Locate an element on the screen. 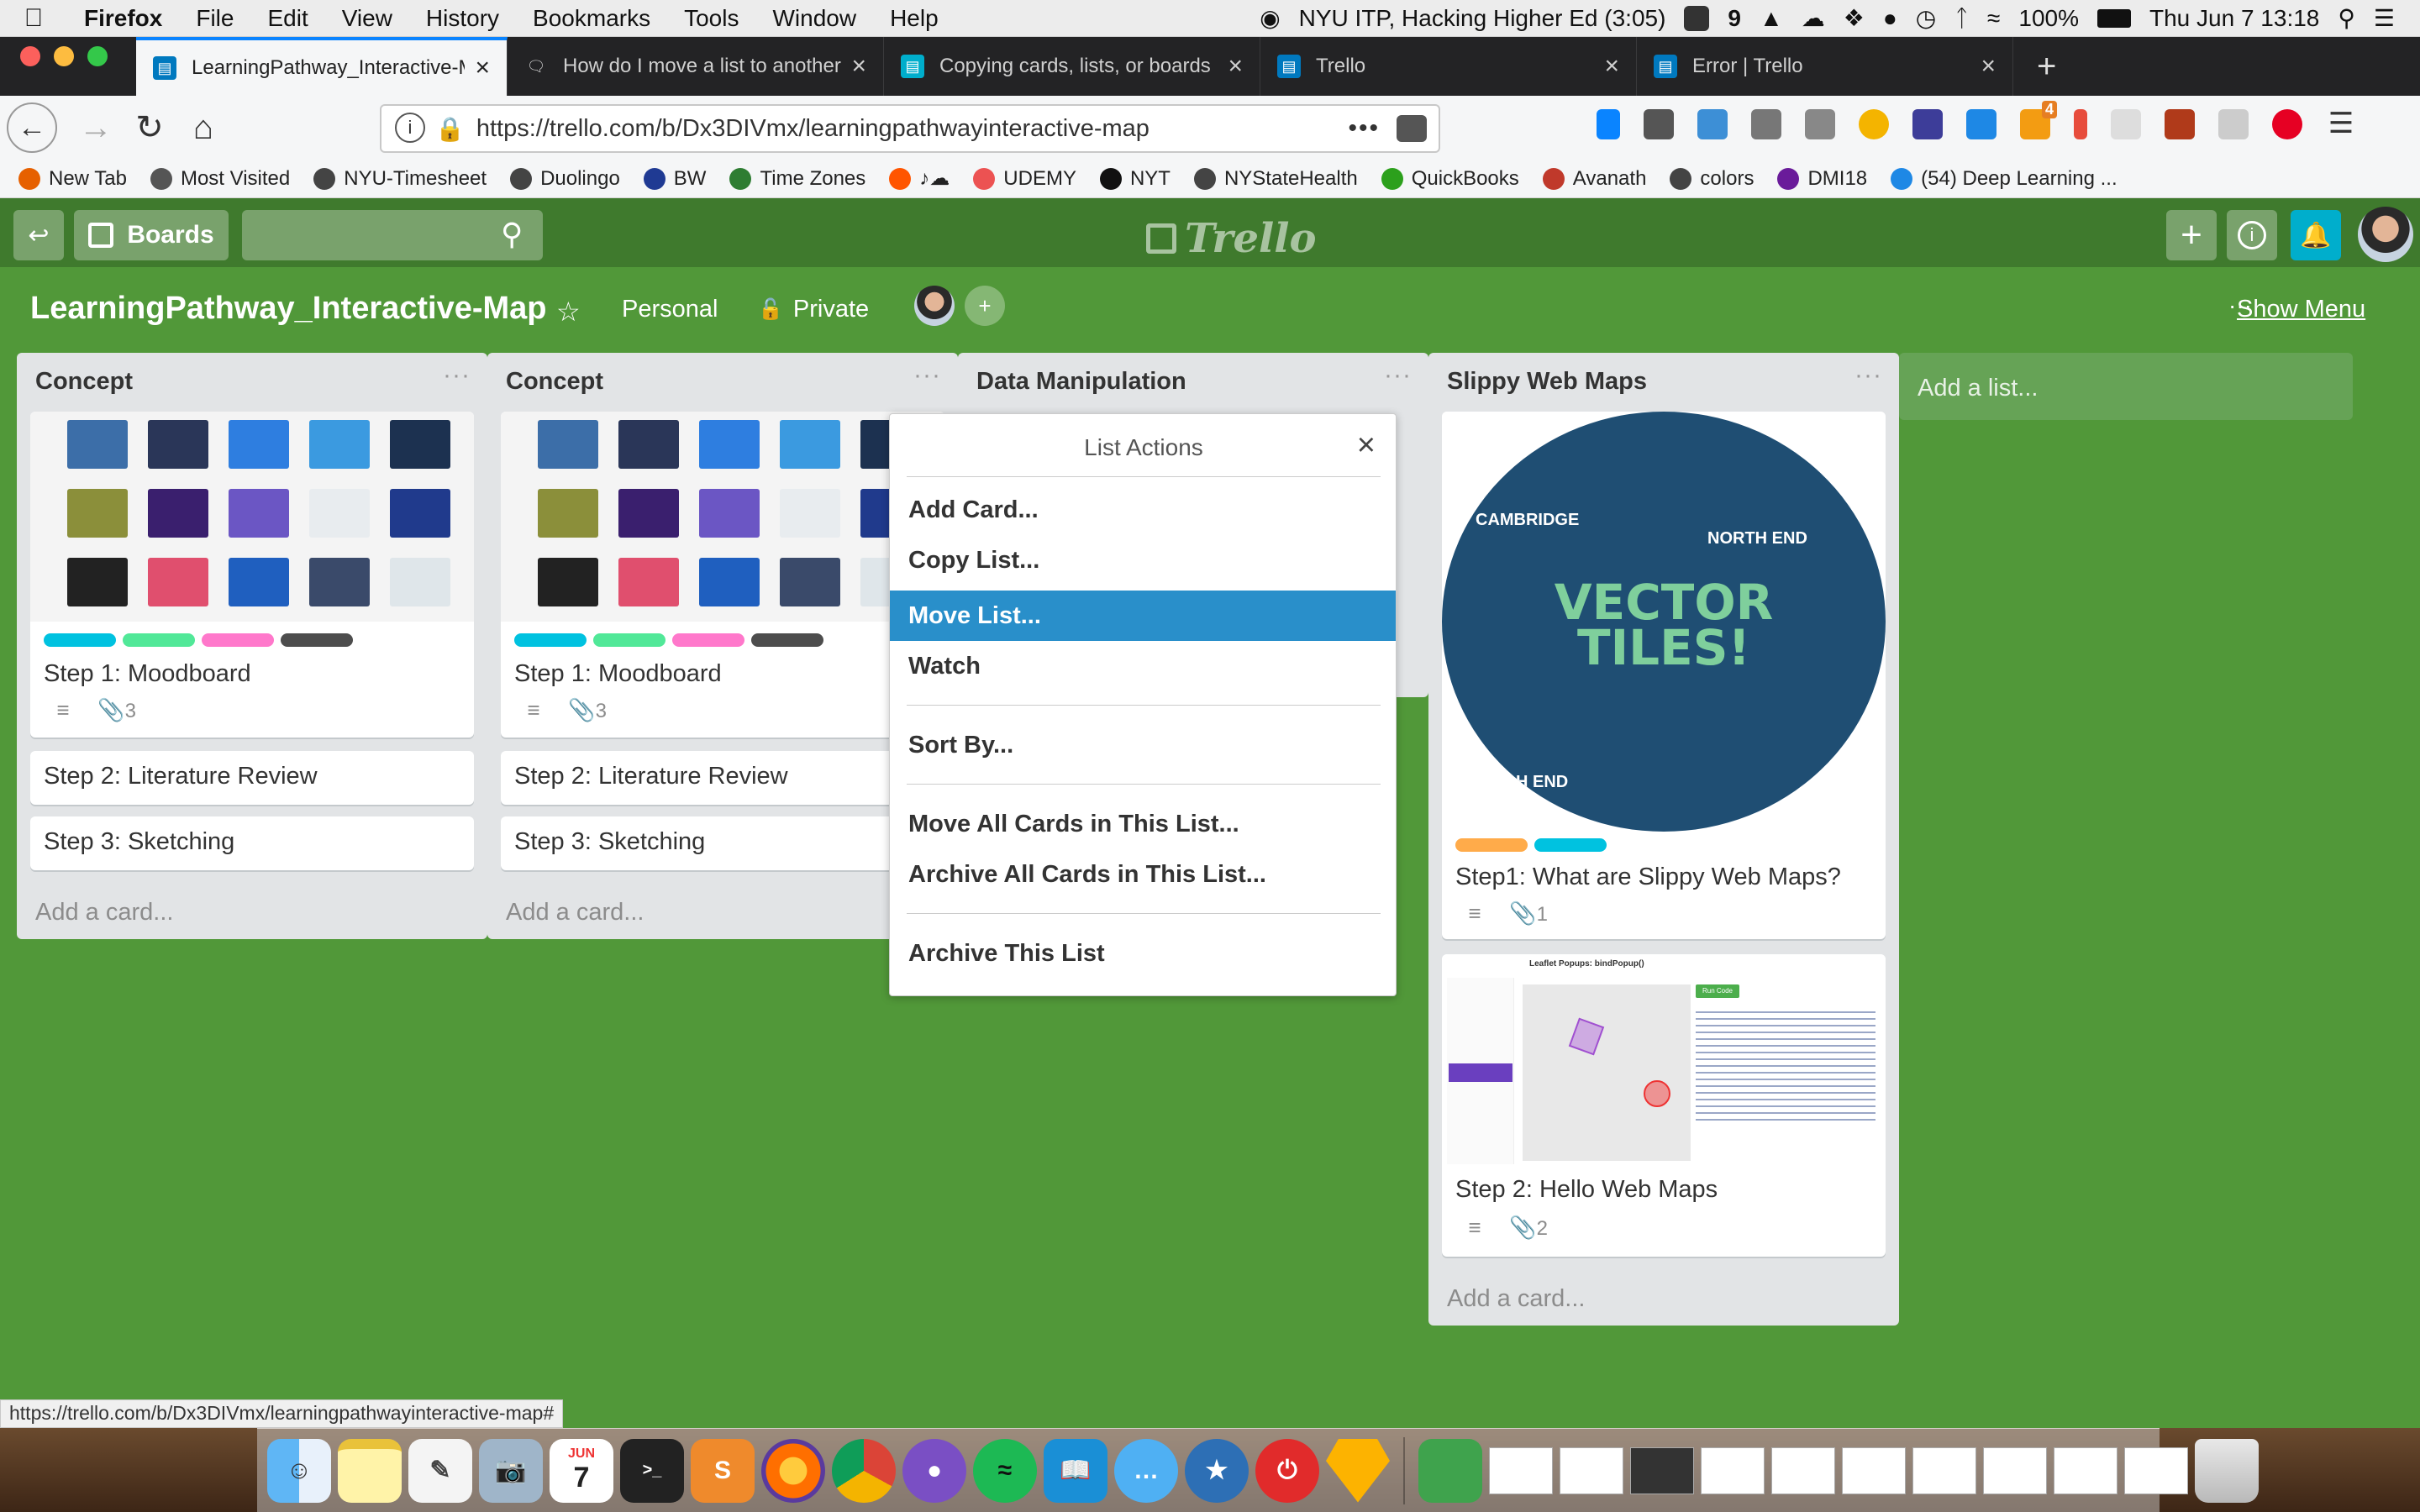 This screenshot has height=1512, width=2420. menu-file: File is located at coordinates (214, 18).